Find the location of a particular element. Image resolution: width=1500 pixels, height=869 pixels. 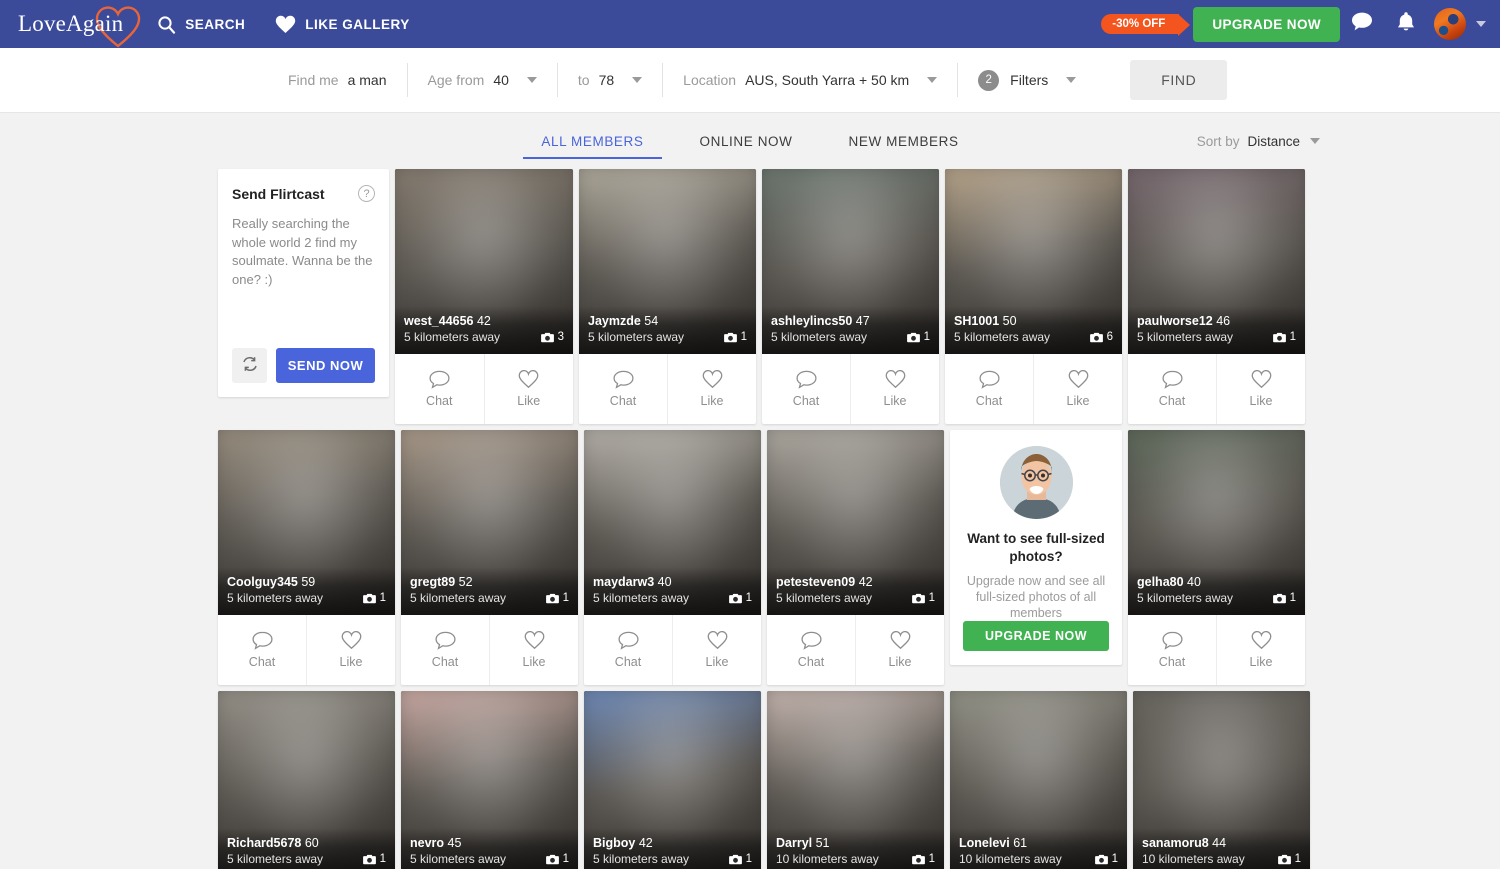

member-photo: Bigboy 42 5 kilometers away 1 is located at coordinates (672, 780).